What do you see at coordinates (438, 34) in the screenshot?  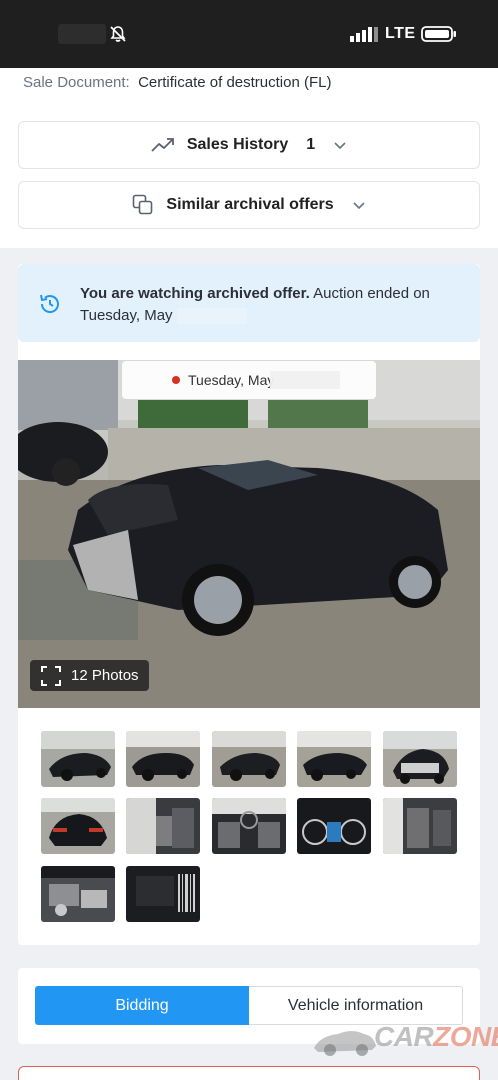 I see `battery-icon` at bounding box center [438, 34].